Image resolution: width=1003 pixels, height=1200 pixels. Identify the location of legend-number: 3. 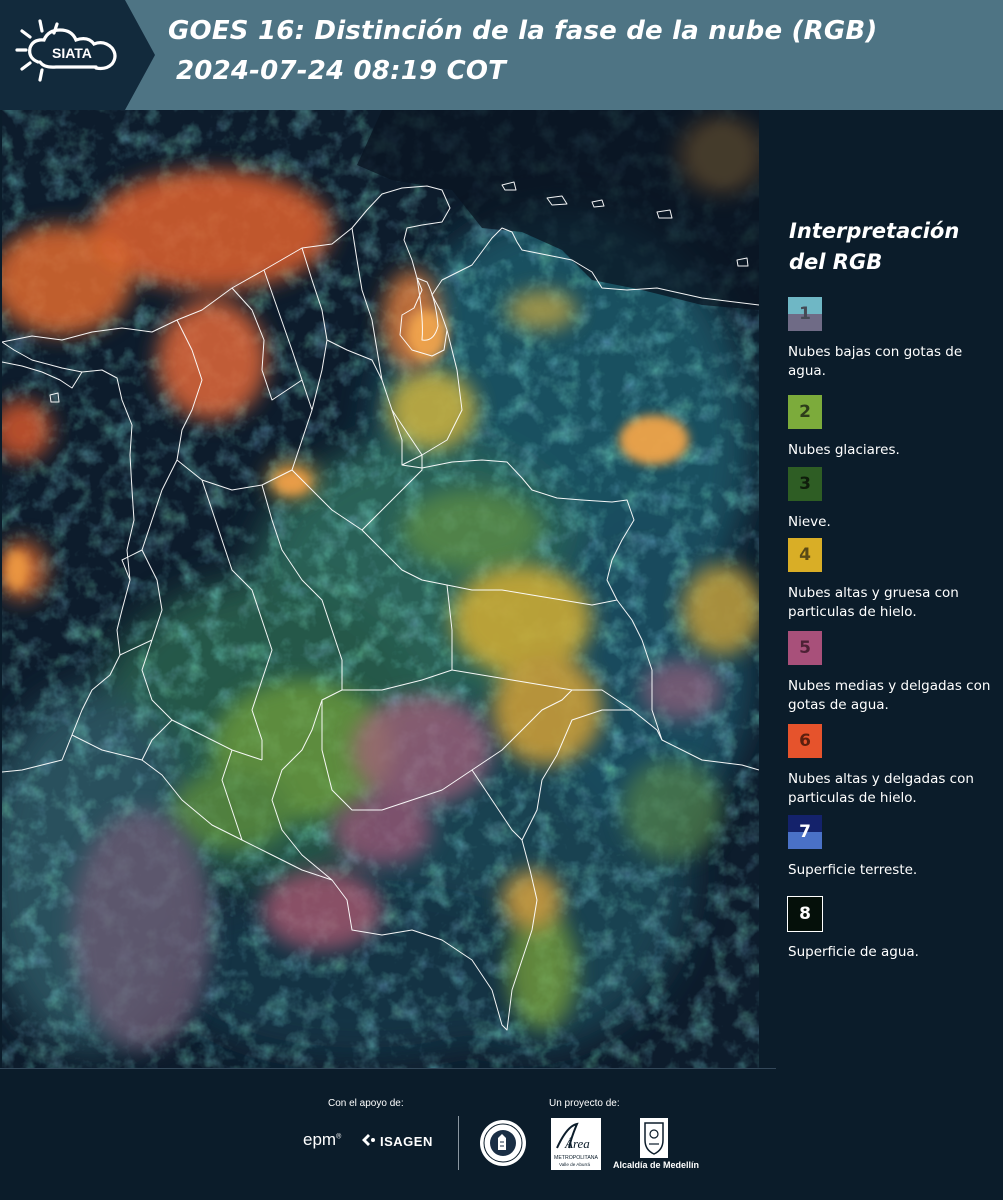
(805, 484).